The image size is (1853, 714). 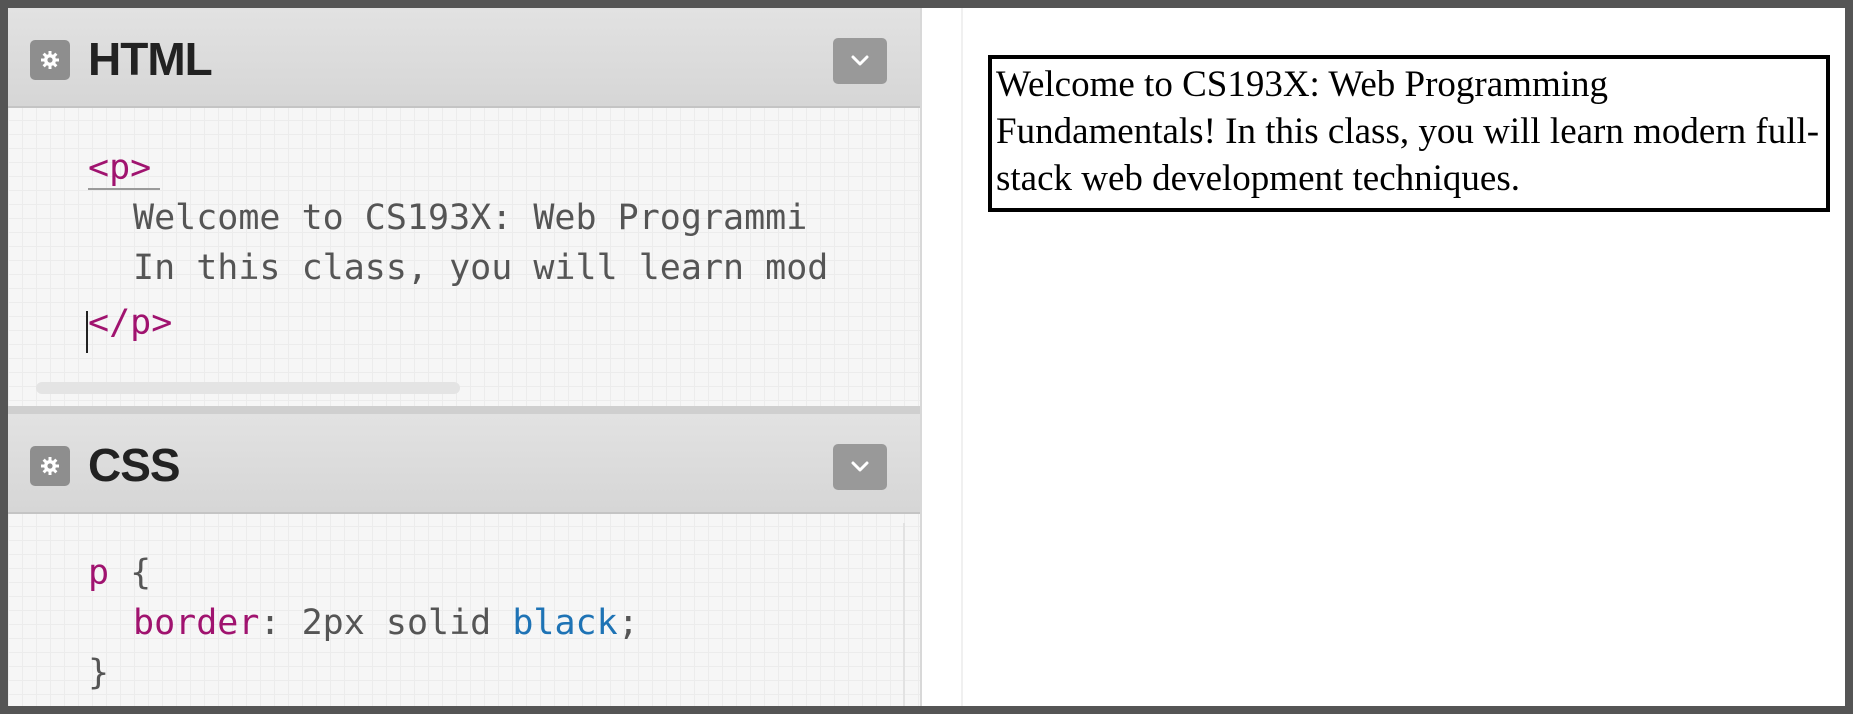 What do you see at coordinates (860, 467) in the screenshot?
I see `css-collapse-button` at bounding box center [860, 467].